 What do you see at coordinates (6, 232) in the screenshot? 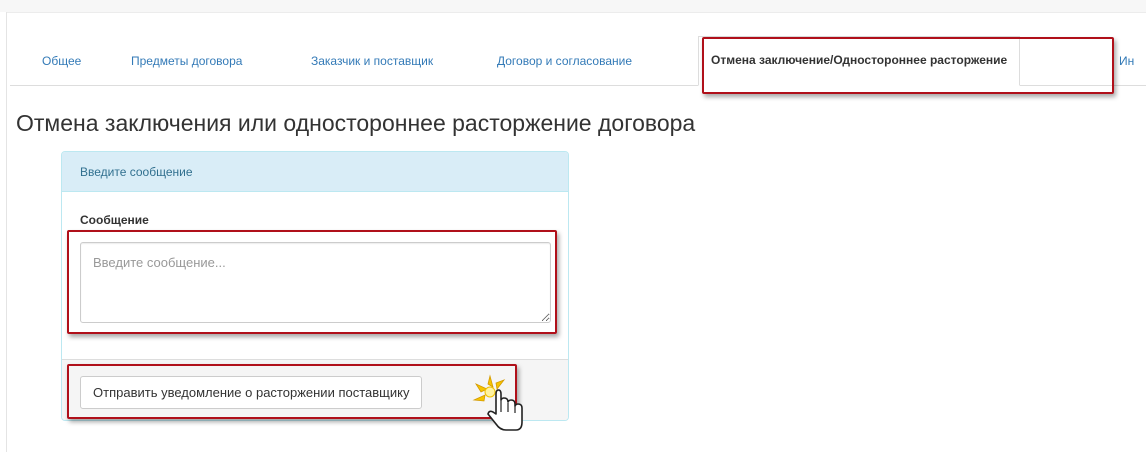
I see `left-divider` at bounding box center [6, 232].